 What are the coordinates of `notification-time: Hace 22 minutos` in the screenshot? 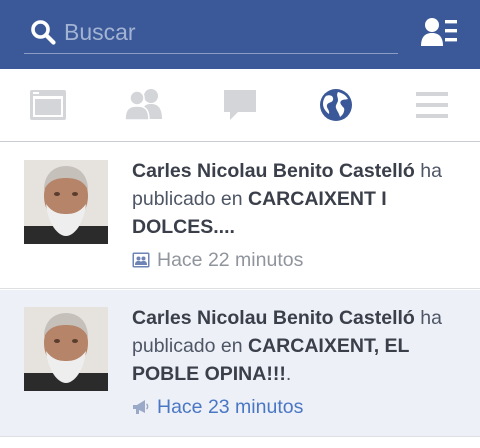 It's located at (230, 260).